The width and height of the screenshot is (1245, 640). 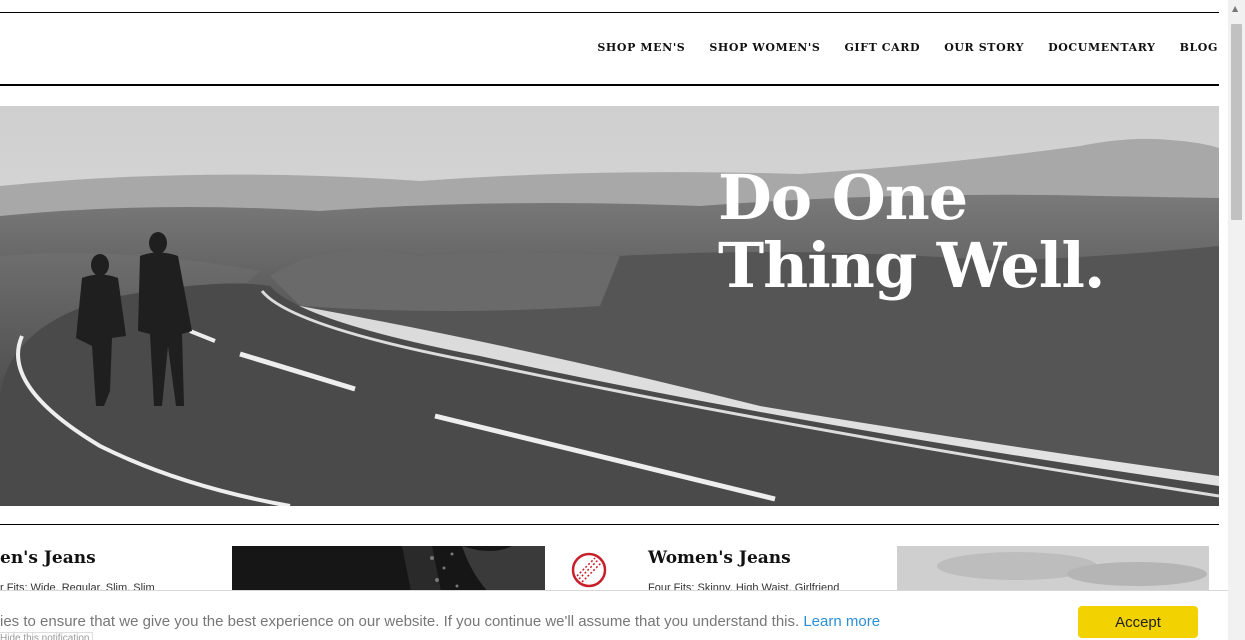 I want to click on nav-blog: BLOG, so click(x=1199, y=47).